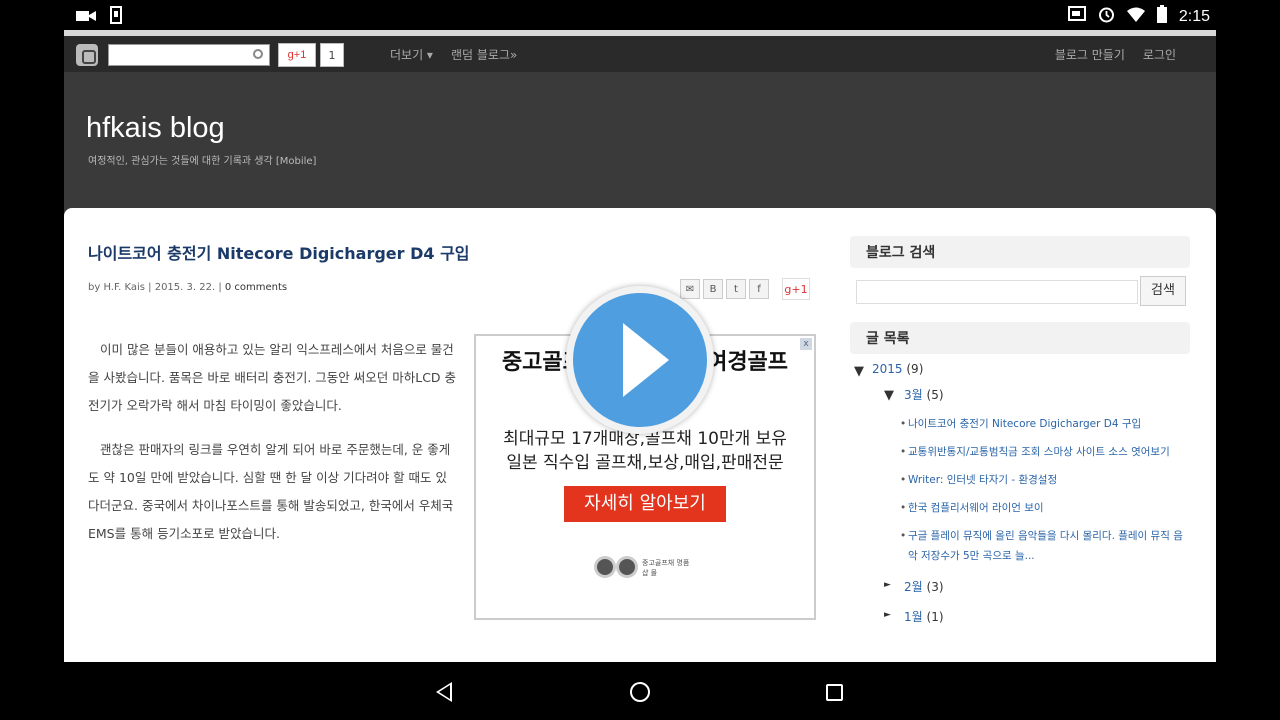  I want to click on post-meta: by H.F. Kais | 2015. 3. 22. | 0 comments, so click(188, 287).